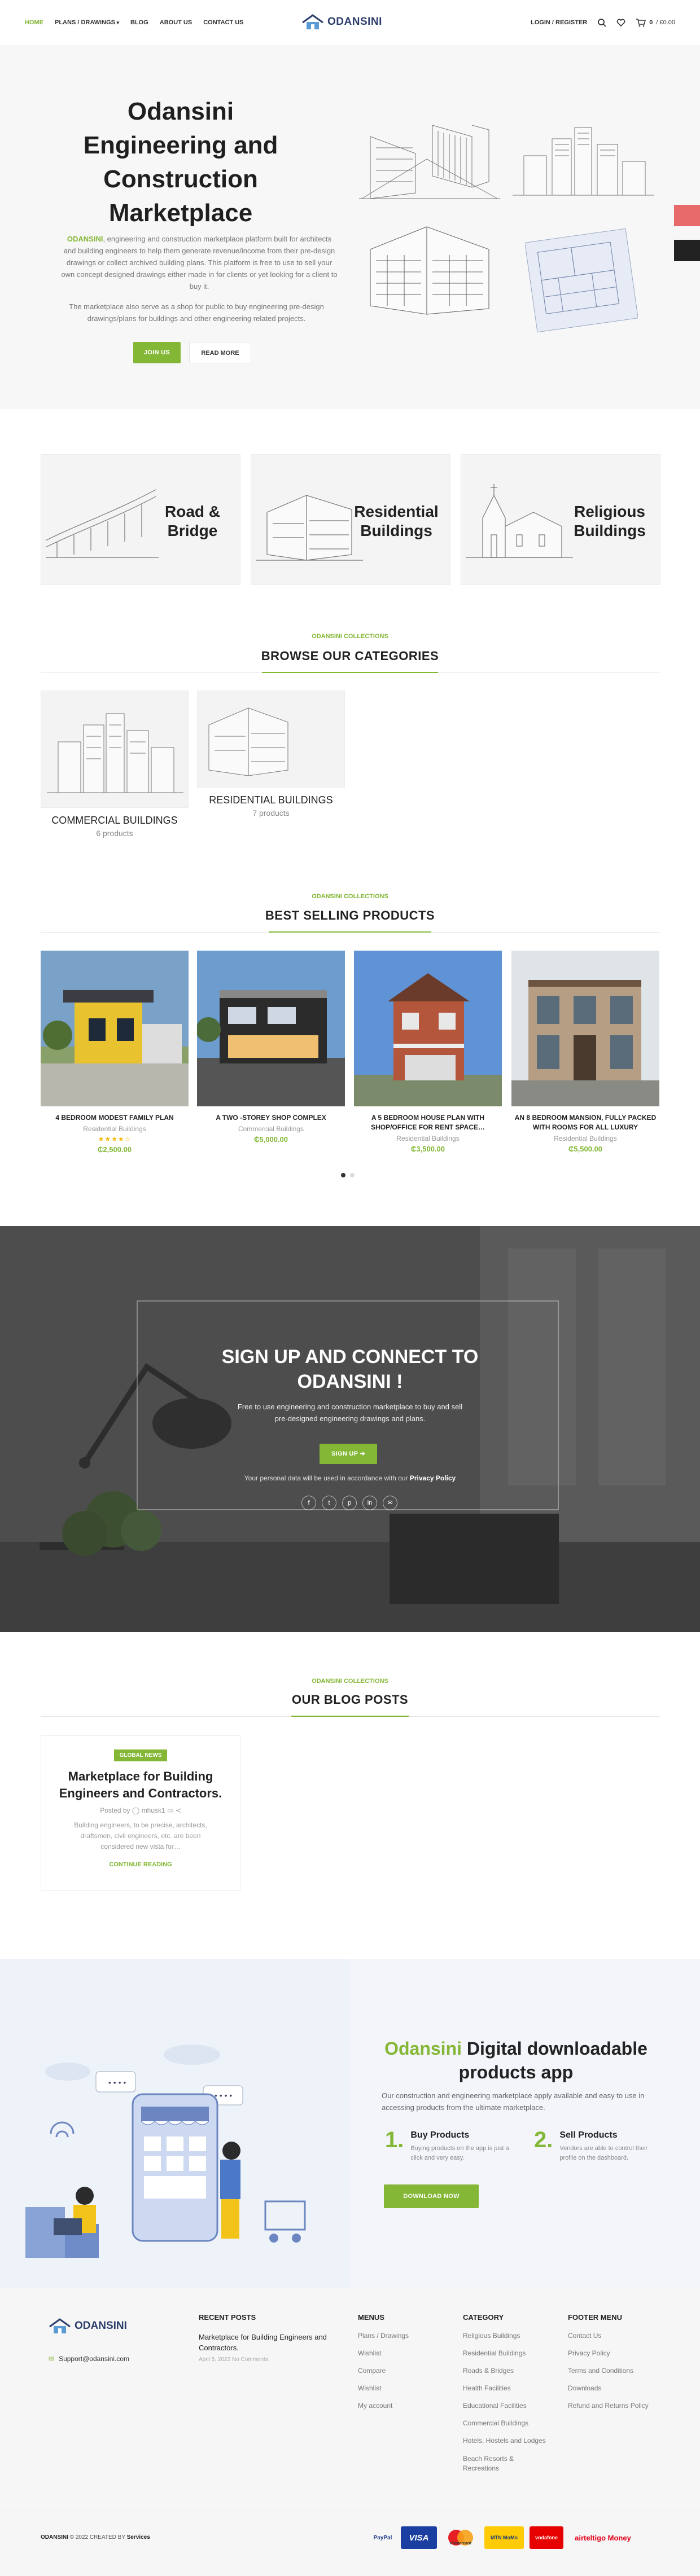 This screenshot has height=2576, width=700. Describe the element at coordinates (559, 22) in the screenshot. I see `login-register-link: LOGIN / REGISTER` at that location.